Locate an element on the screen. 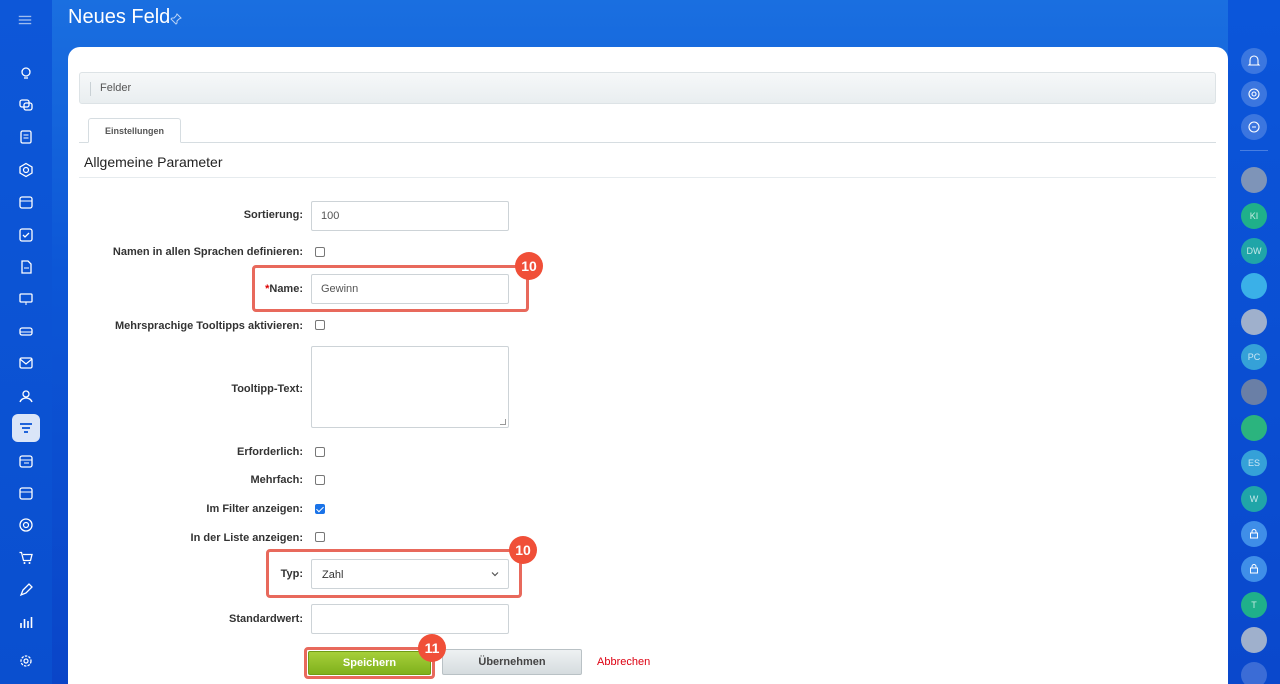  default-label: Standardwert: is located at coordinates (266, 619).